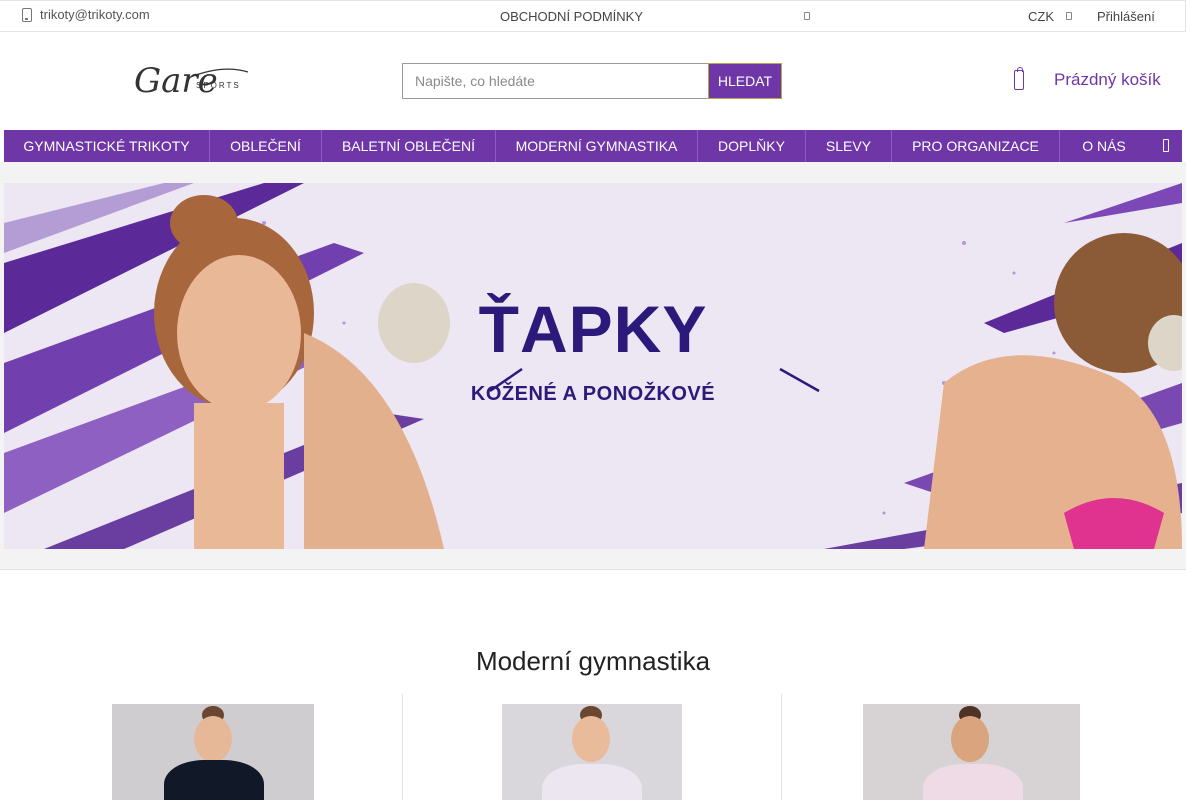 This screenshot has width=1200, height=800. Describe the element at coordinates (1107, 80) in the screenshot. I see `cart-label: Prázdný košík` at that location.